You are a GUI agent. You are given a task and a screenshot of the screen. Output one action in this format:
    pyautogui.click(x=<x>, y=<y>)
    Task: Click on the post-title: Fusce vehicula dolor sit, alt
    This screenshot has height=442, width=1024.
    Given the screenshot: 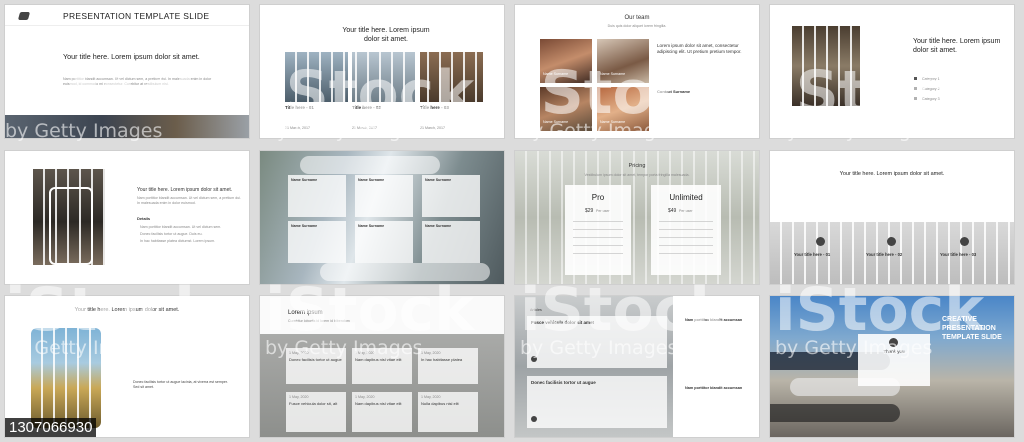 What is the action you would take?
    pyautogui.click(x=313, y=403)
    